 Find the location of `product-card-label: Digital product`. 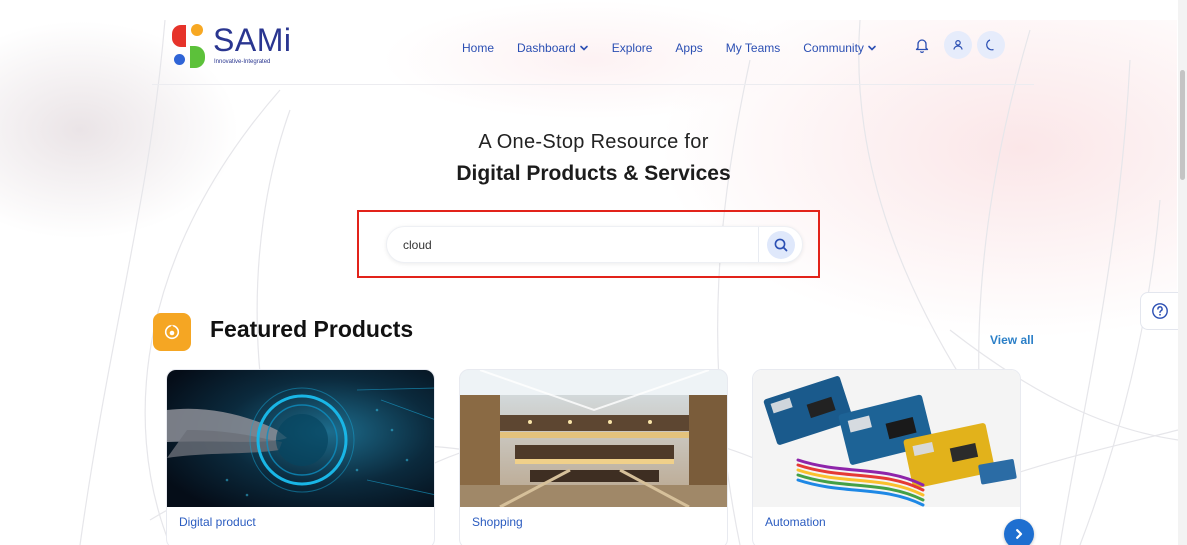

product-card-label: Digital product is located at coordinates (217, 522).